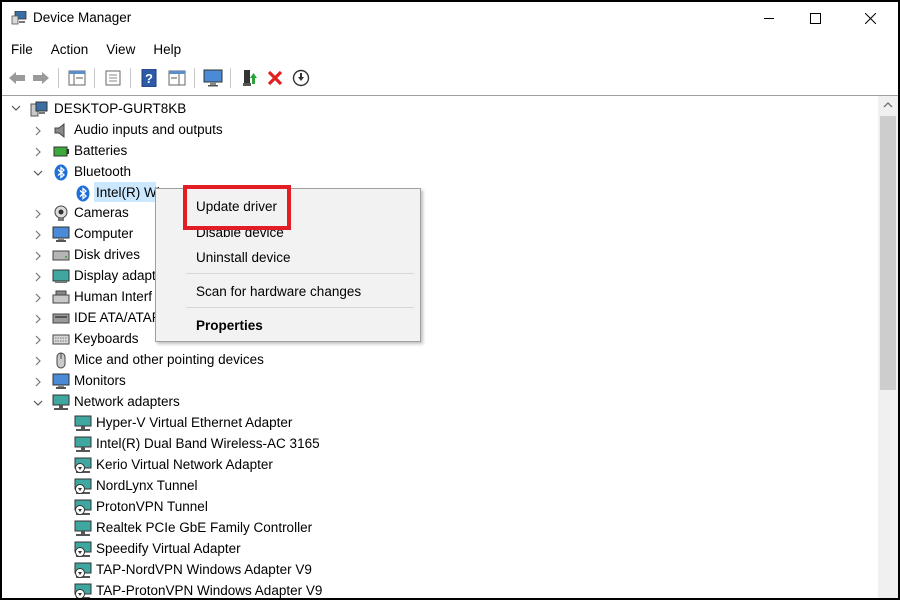  I want to click on category-keyboards: Keyboards, so click(106, 339).